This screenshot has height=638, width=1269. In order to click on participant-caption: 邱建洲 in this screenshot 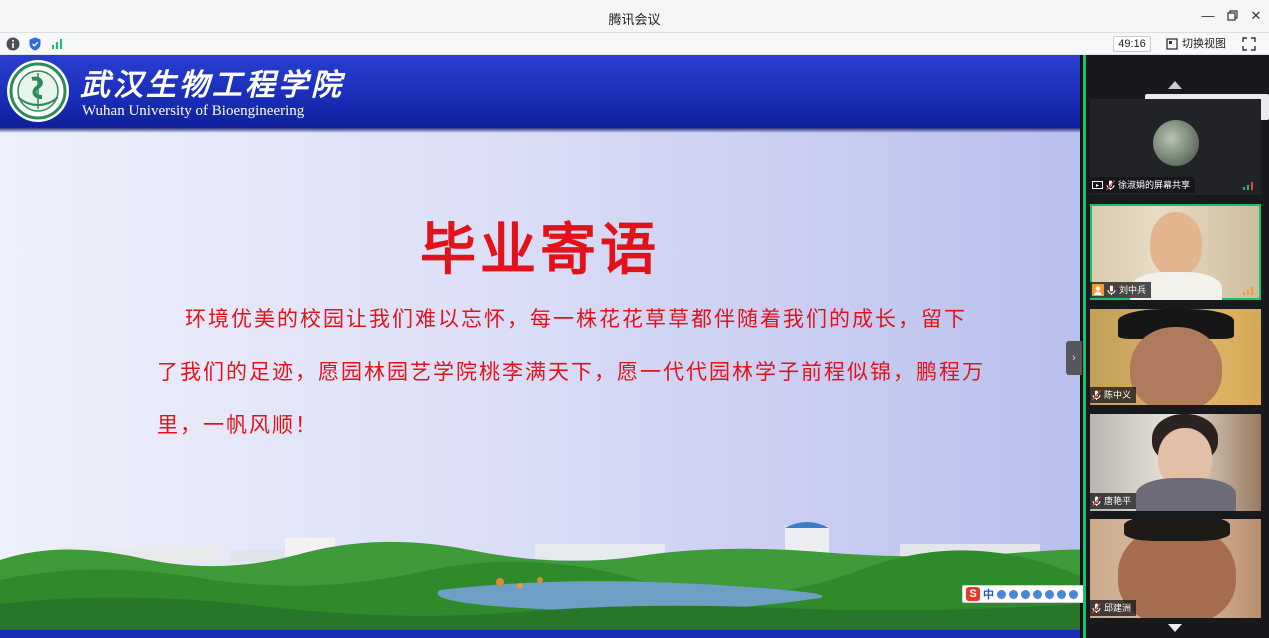, I will do `click(1113, 608)`.